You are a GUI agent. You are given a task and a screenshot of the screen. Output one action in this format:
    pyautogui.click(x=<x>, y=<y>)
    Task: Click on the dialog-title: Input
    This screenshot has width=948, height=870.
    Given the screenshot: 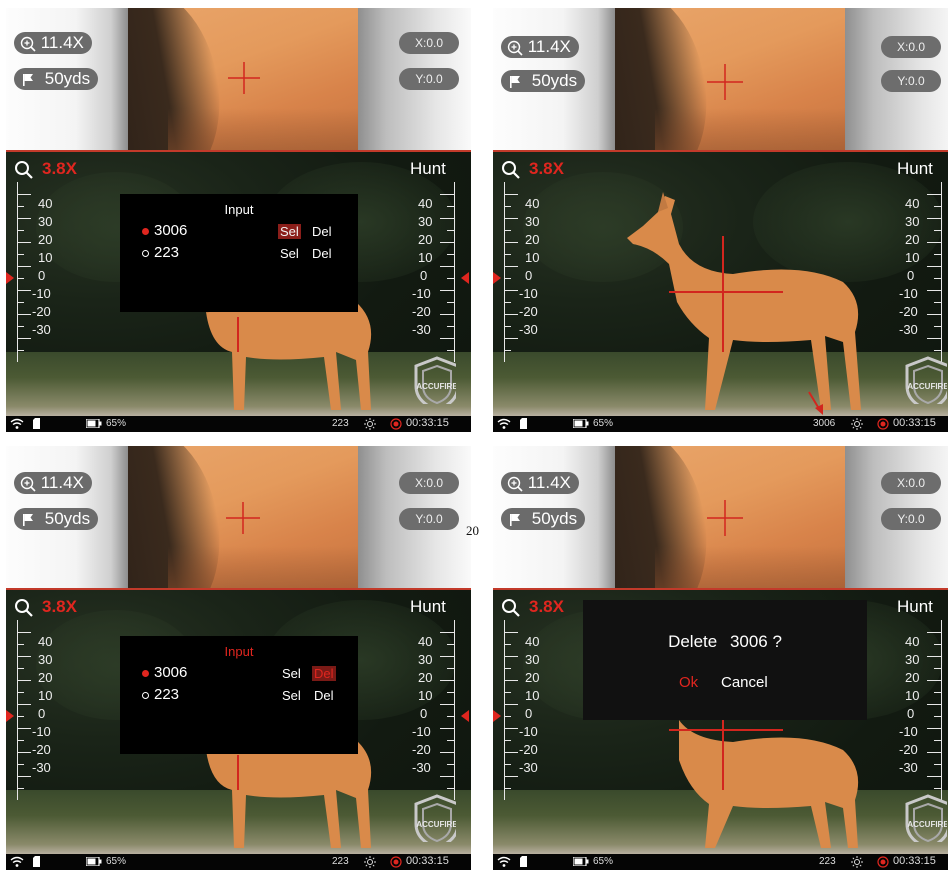 What is the action you would take?
    pyautogui.click(x=239, y=209)
    